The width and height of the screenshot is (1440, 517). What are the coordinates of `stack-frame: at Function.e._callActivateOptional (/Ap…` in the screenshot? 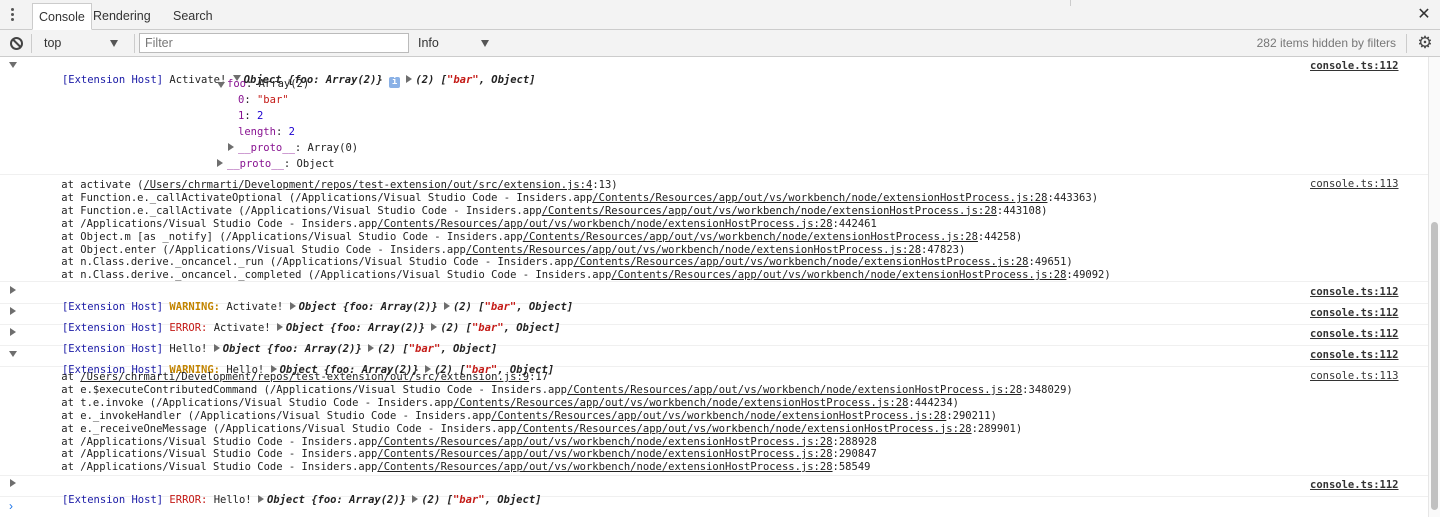 It's located at (567, 197).